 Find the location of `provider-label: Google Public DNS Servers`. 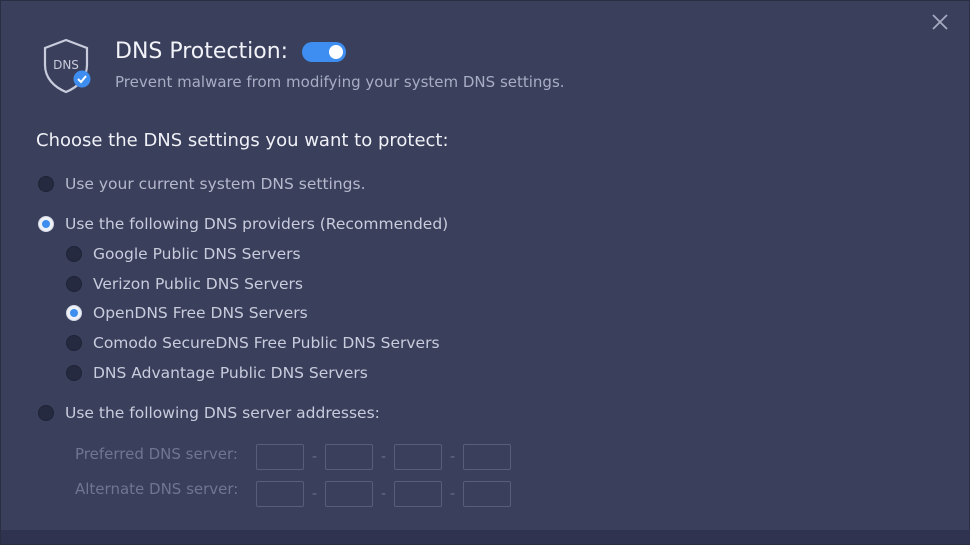

provider-label: Google Public DNS Servers is located at coordinates (197, 254).